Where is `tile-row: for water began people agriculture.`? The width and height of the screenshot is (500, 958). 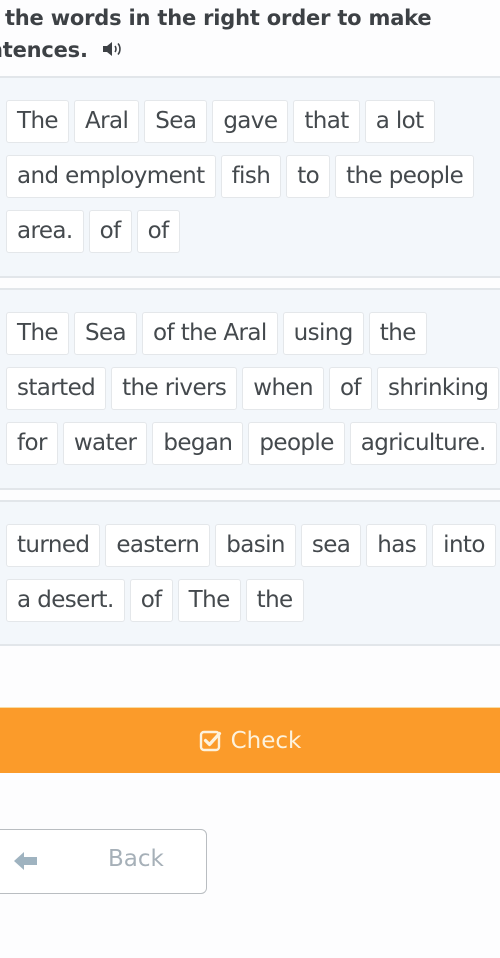
tile-row: for water began people agriculture. is located at coordinates (253, 443).